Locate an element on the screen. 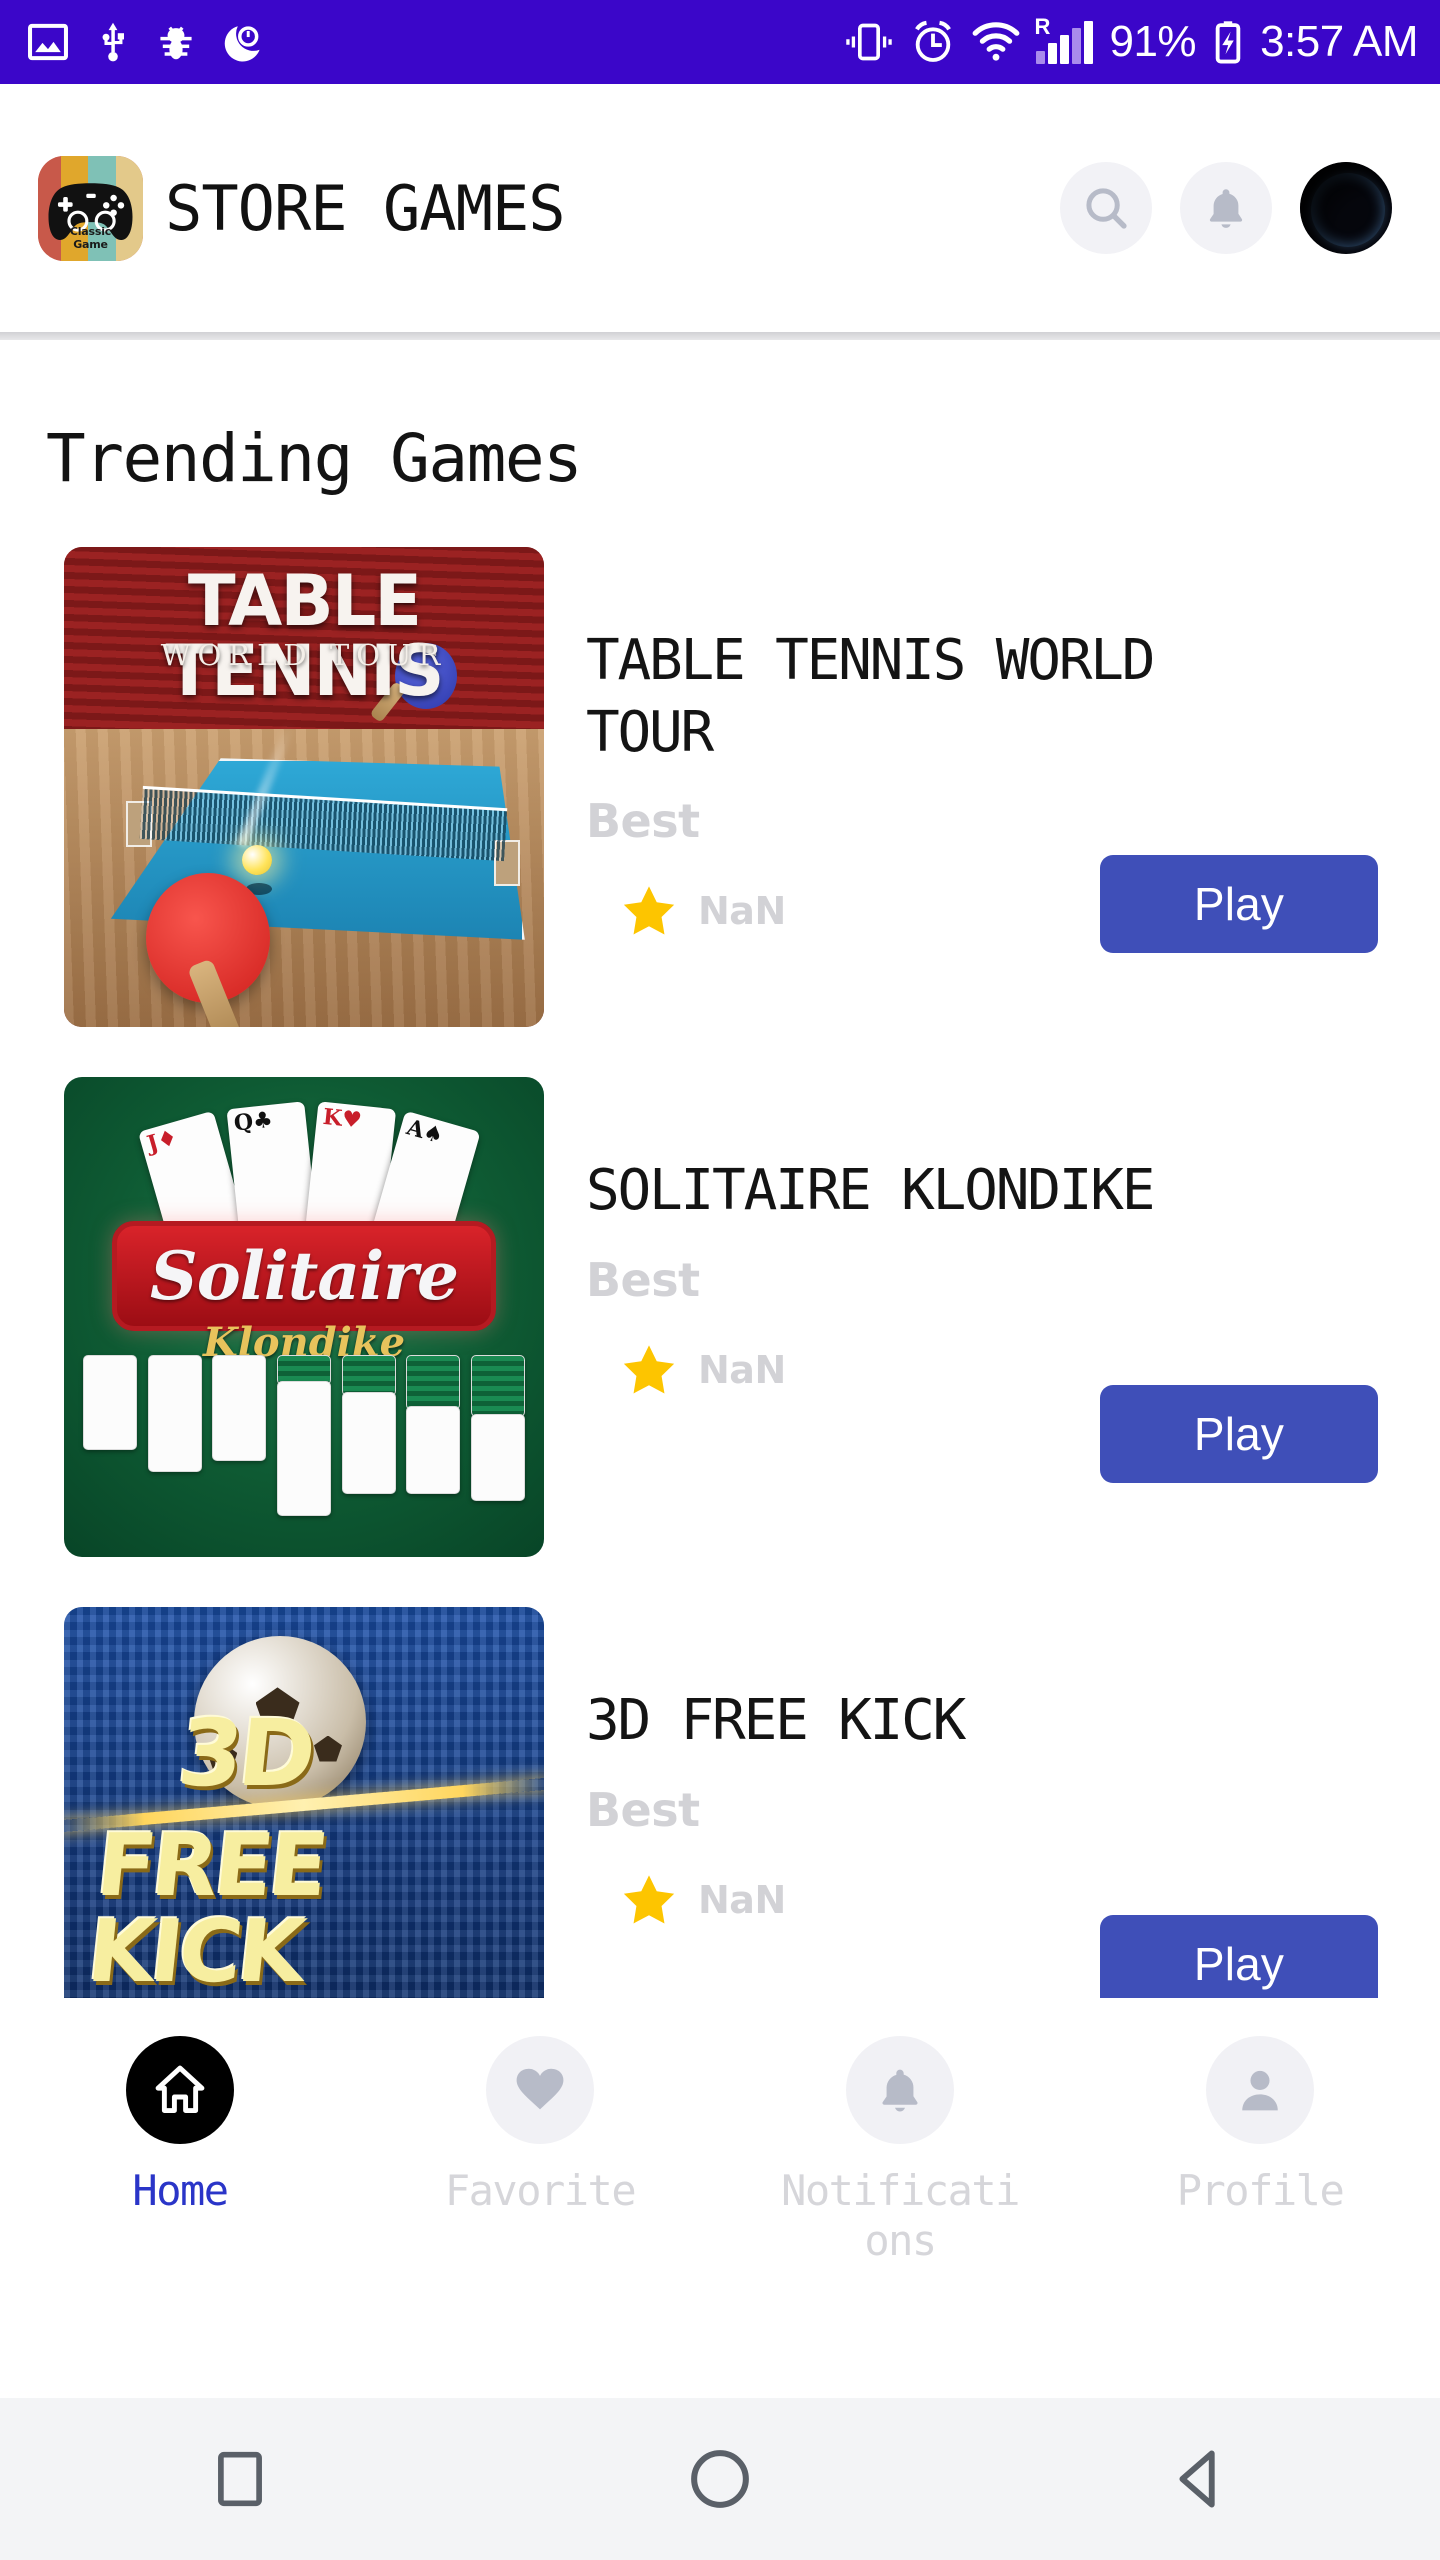 The image size is (1440, 2560). recents-button is located at coordinates (240, 2479).